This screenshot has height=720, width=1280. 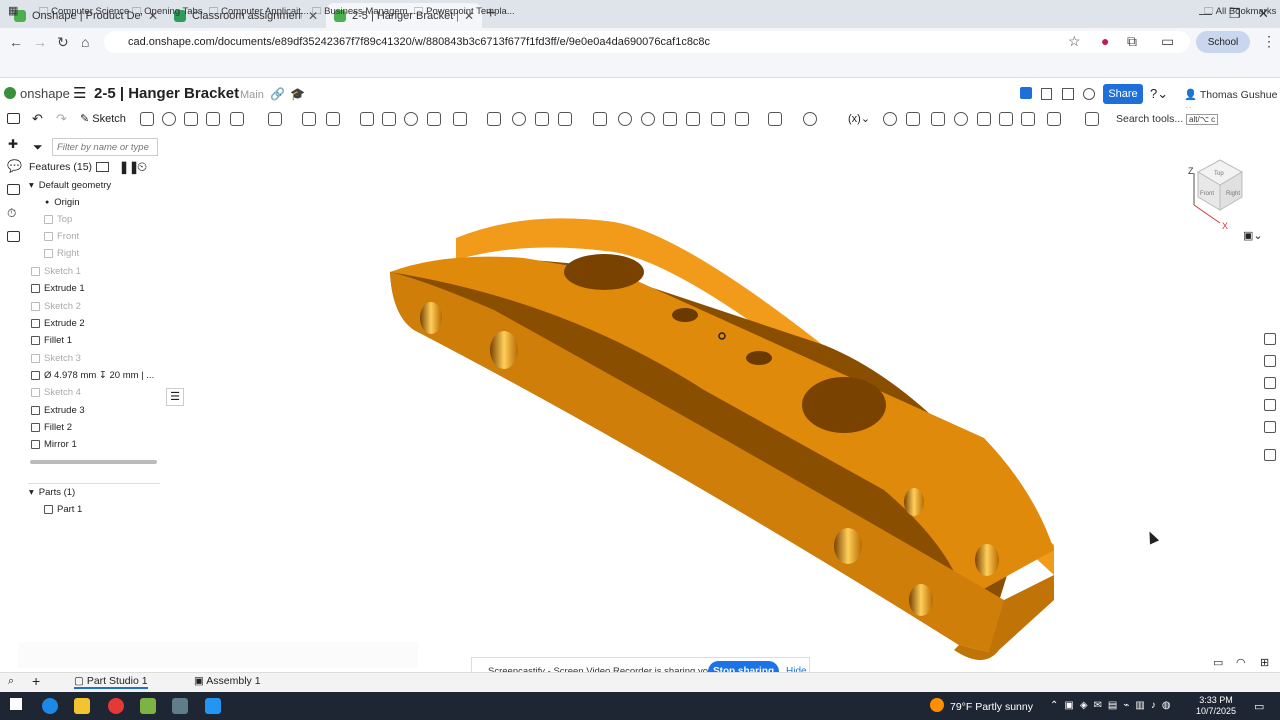 I want to click on measure-panel-icon, so click(x=1270, y=383).